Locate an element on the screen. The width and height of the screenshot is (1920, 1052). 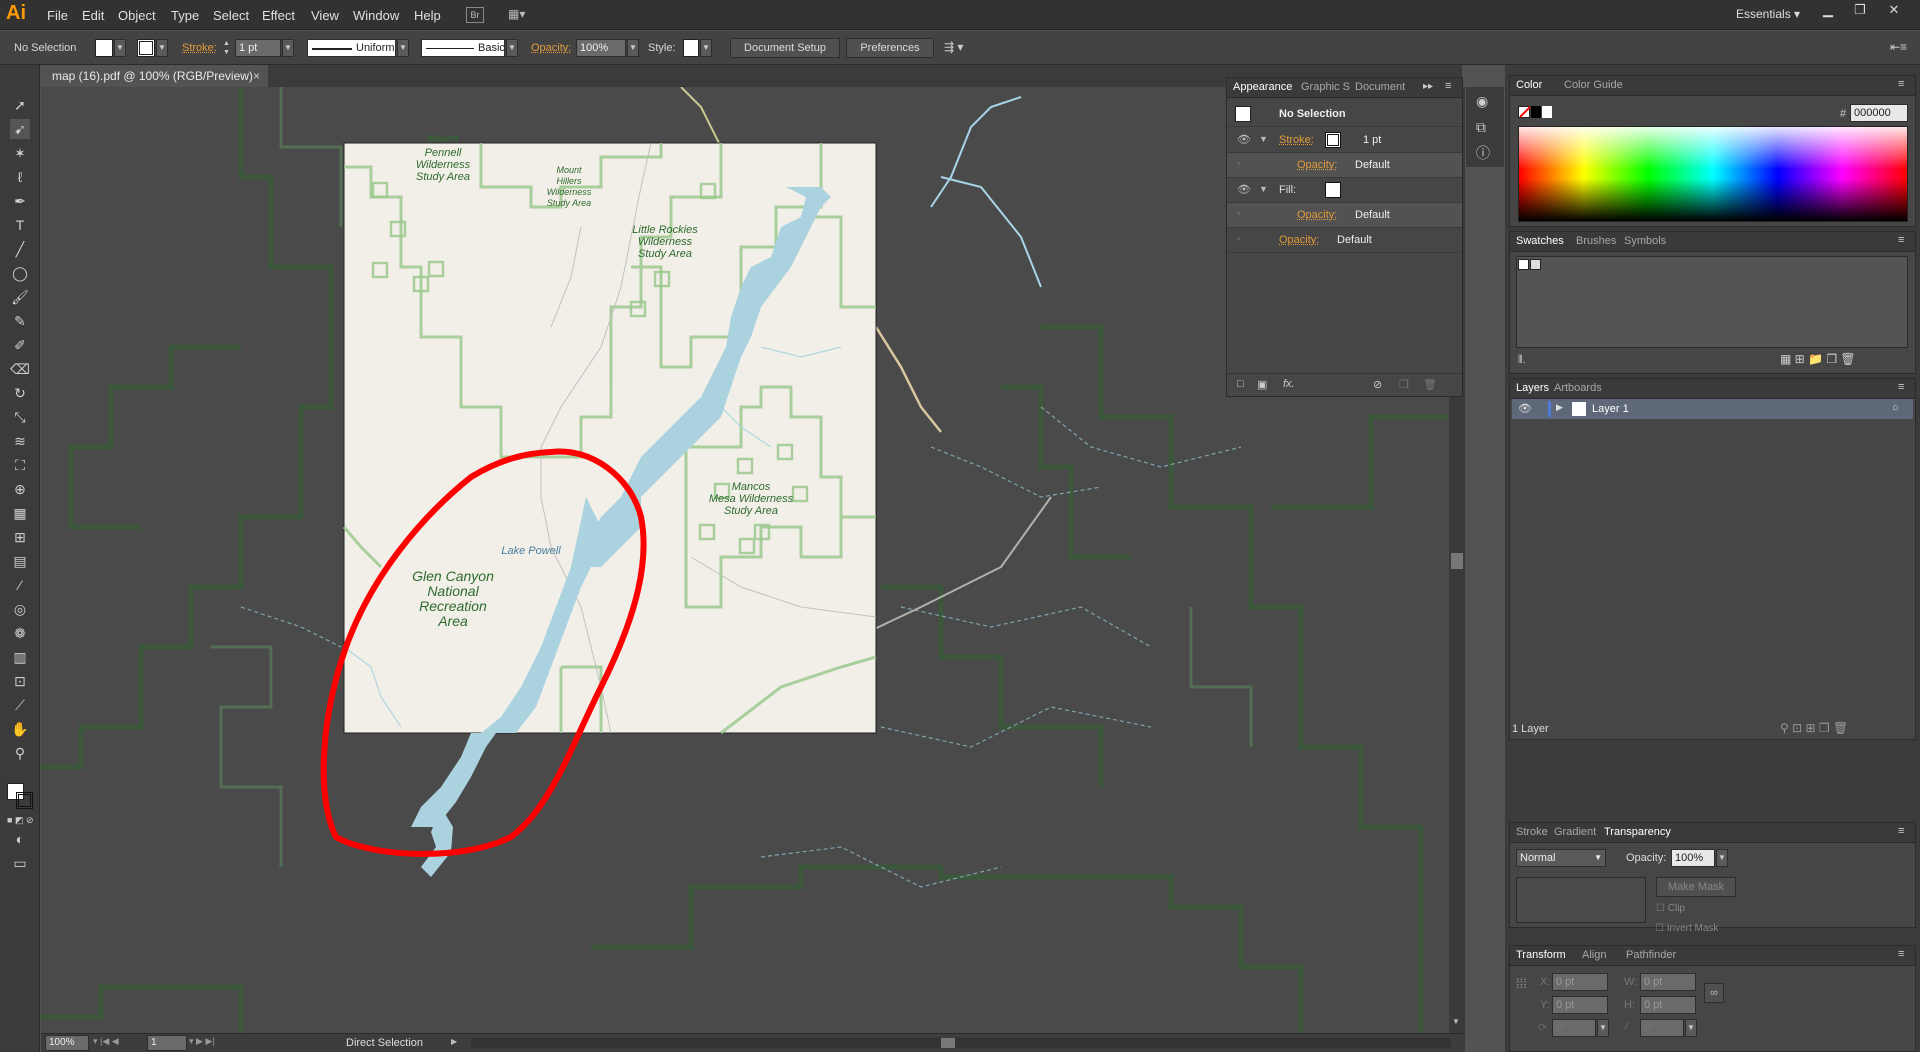
swatches-footer-icons: ▦ ⊞ 📁 ❐ 🗑 is located at coordinates (1818, 359).